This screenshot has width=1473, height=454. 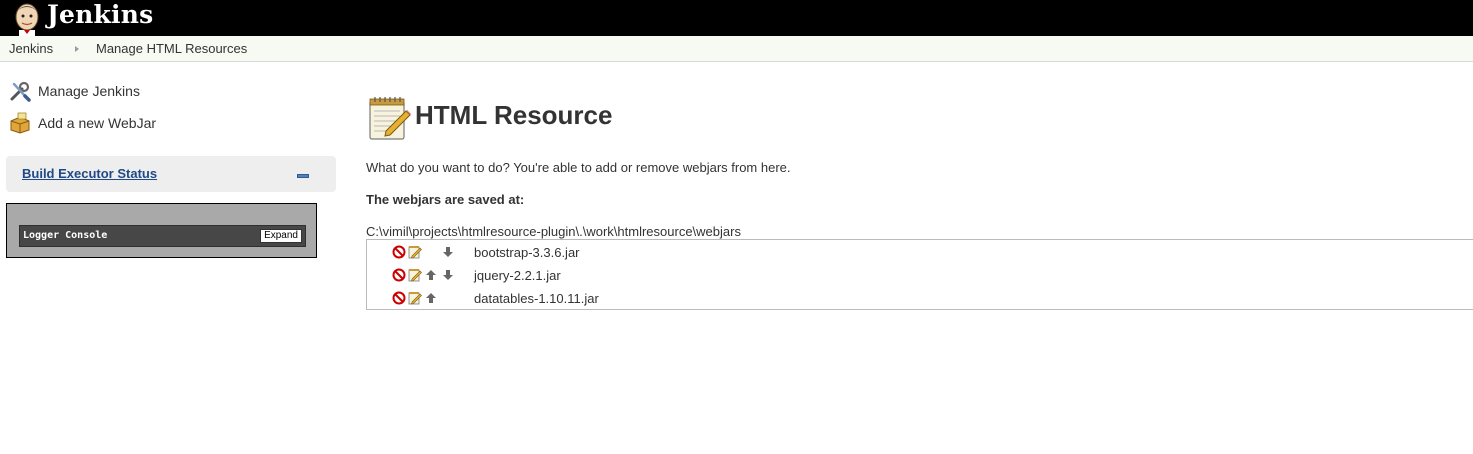 What do you see at coordinates (517, 275) in the screenshot?
I see `webjar-name: jquery-2.2.1.jar` at bounding box center [517, 275].